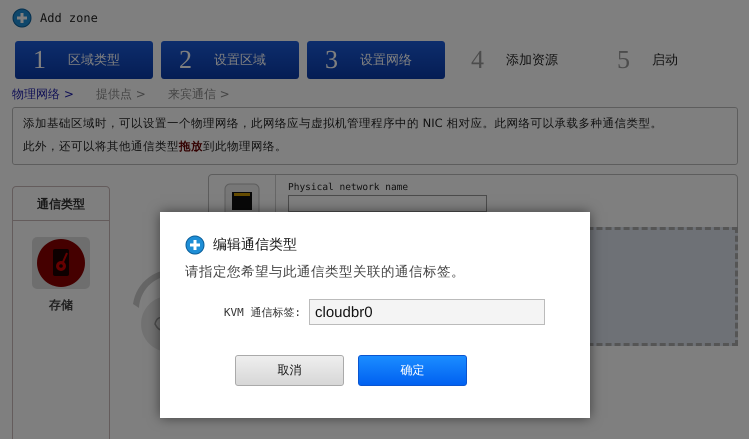 This screenshot has height=439, width=749. What do you see at coordinates (343, 123) in the screenshot?
I see `info-text: 添加基础区域时，可以设置一个物理网络，此网络应与虚拟机管理程序中的 NIC 相对应。此网络可以承载多种通信类型。` at bounding box center [343, 123].